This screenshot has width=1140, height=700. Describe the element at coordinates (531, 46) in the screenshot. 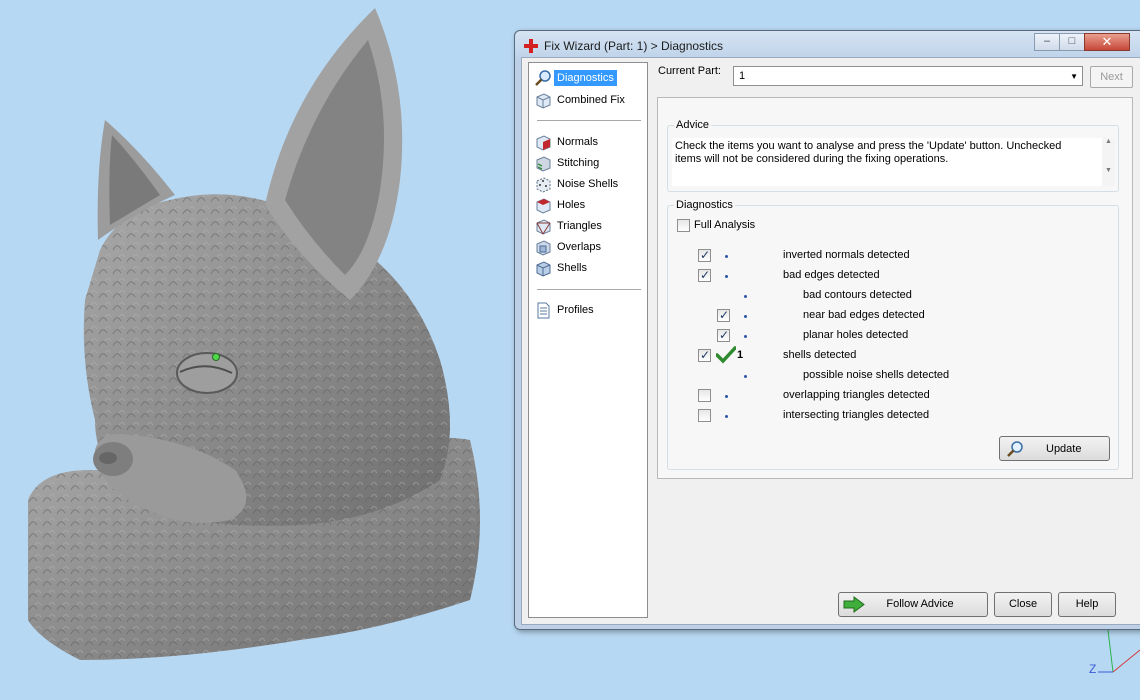

I see `red-cross-icon` at that location.